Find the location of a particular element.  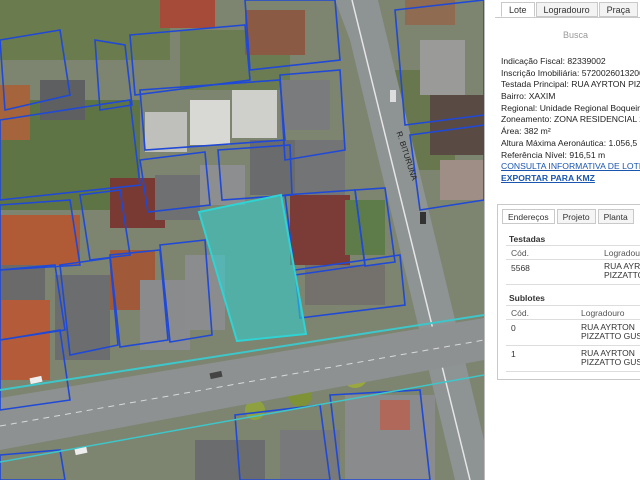

field-bairro: Bairro: XAXIM is located at coordinates (528, 96).